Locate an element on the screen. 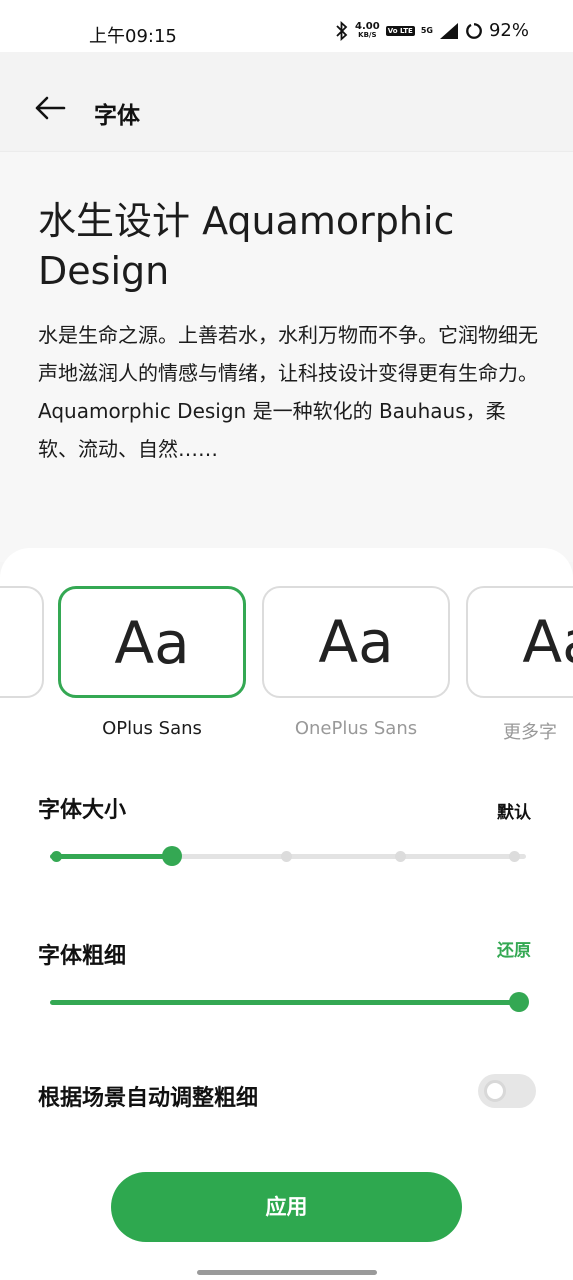 This screenshot has width=573, height=1280. network-label: 5G is located at coordinates (426, 30).